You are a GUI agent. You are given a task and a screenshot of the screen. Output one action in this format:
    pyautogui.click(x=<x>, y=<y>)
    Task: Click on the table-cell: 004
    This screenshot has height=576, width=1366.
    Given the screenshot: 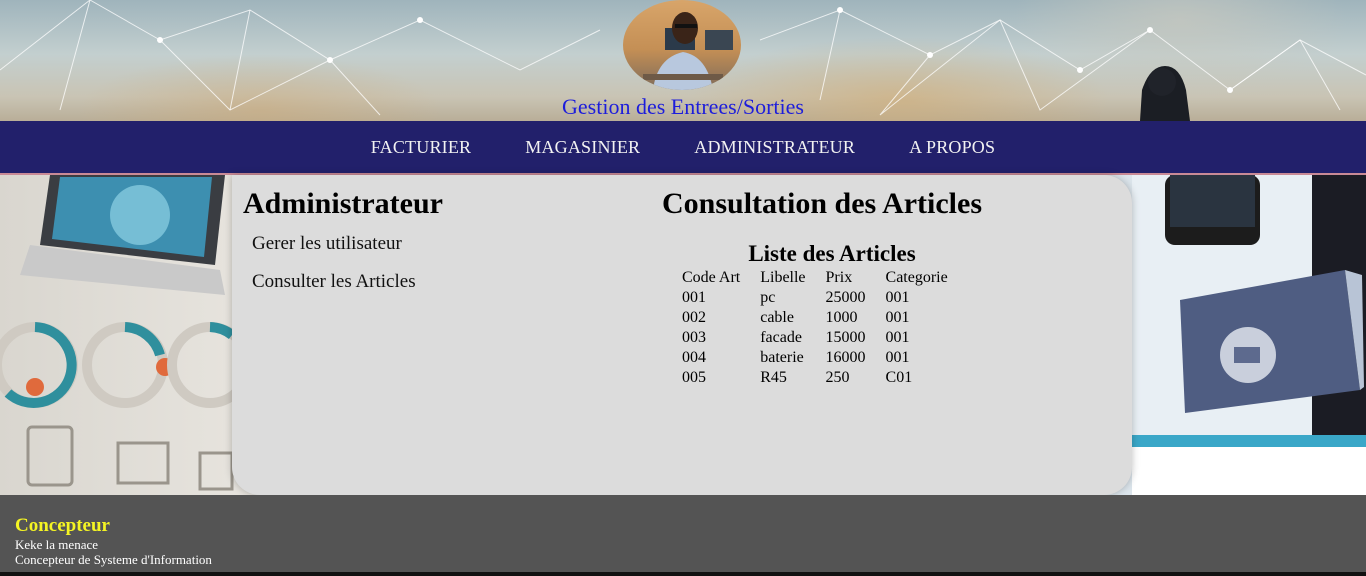 What is the action you would take?
    pyautogui.click(x=694, y=357)
    